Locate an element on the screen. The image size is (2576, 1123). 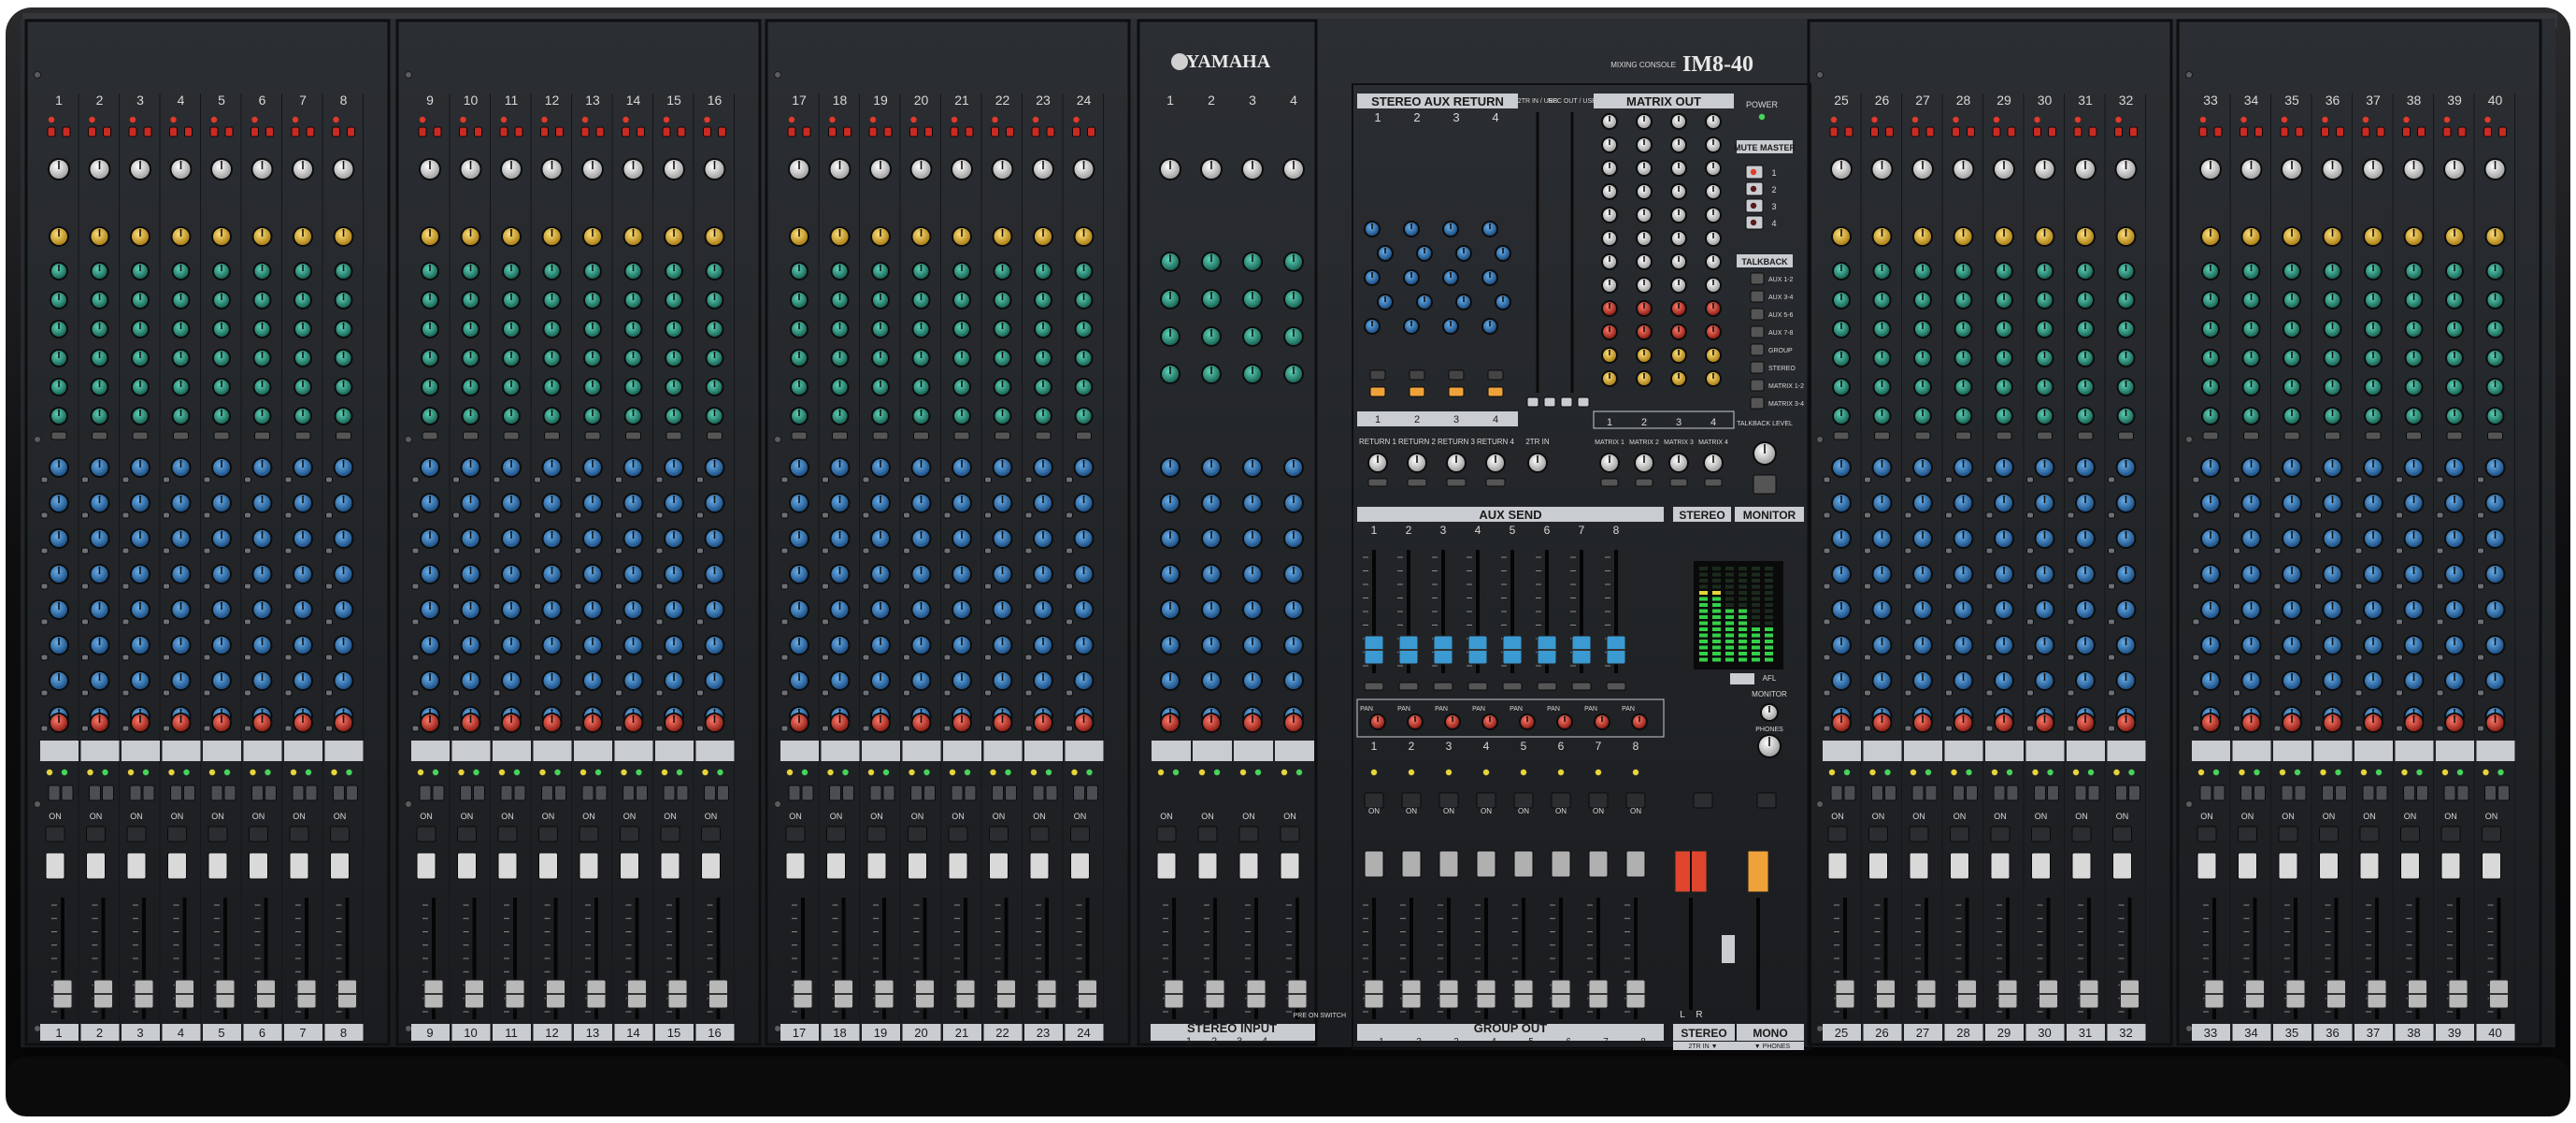
balance-knob is located at coordinates (1211, 723).